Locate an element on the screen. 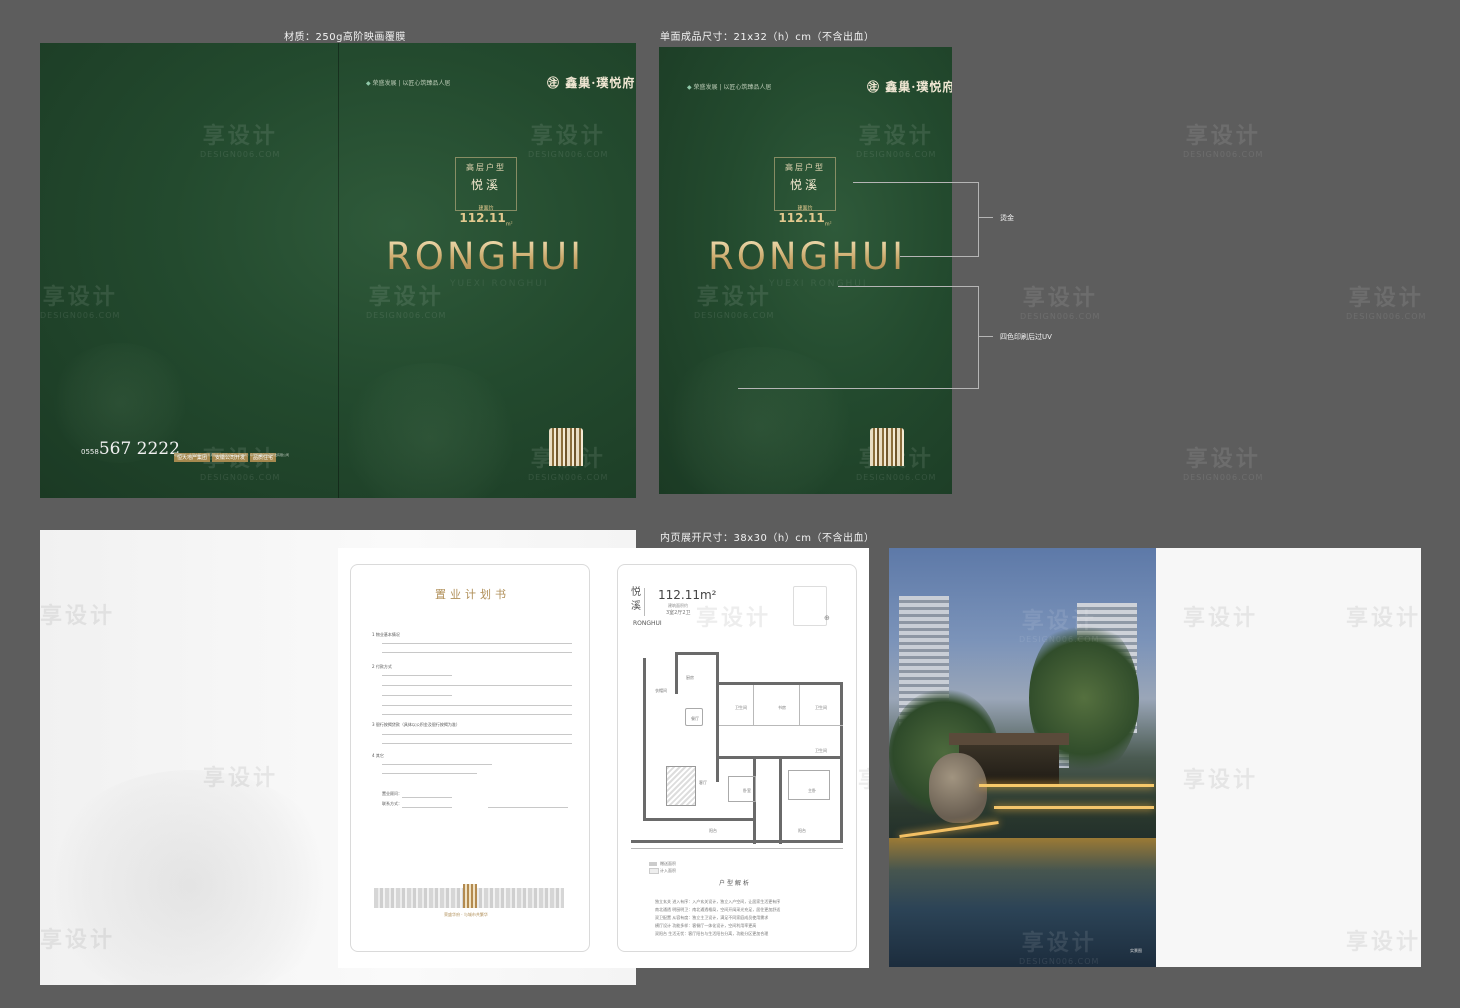  contact-block: 0558567 2222 is located at coordinates (130, 449).